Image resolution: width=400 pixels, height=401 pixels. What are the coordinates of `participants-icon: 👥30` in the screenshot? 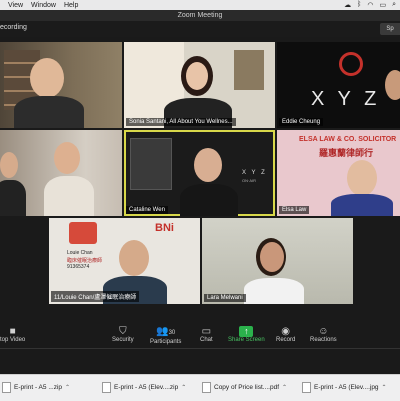 It's located at (166, 331).